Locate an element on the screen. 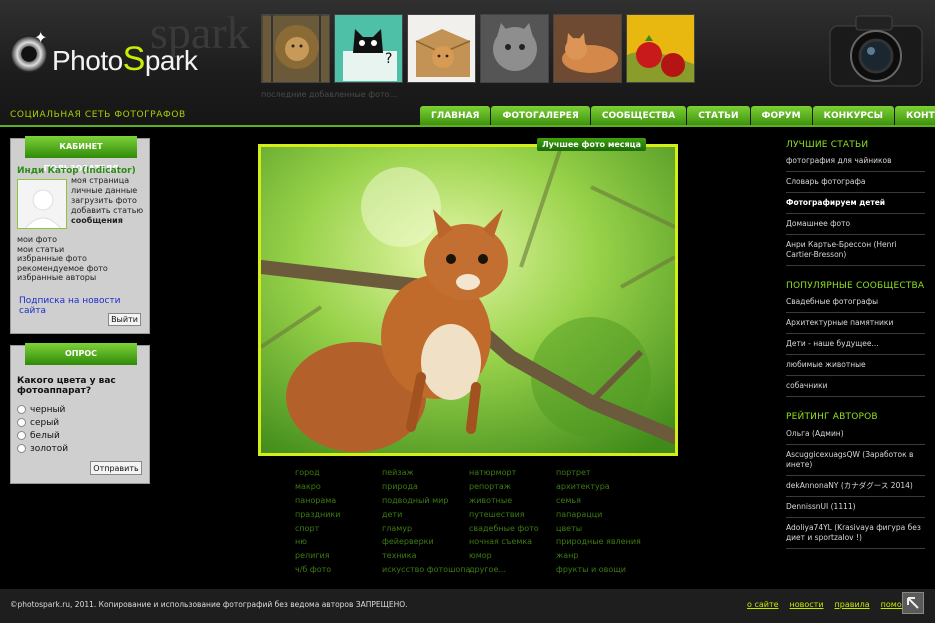 The image size is (935, 623). nav-tab-contacts: КОНТАКТЫ is located at coordinates (914, 116).